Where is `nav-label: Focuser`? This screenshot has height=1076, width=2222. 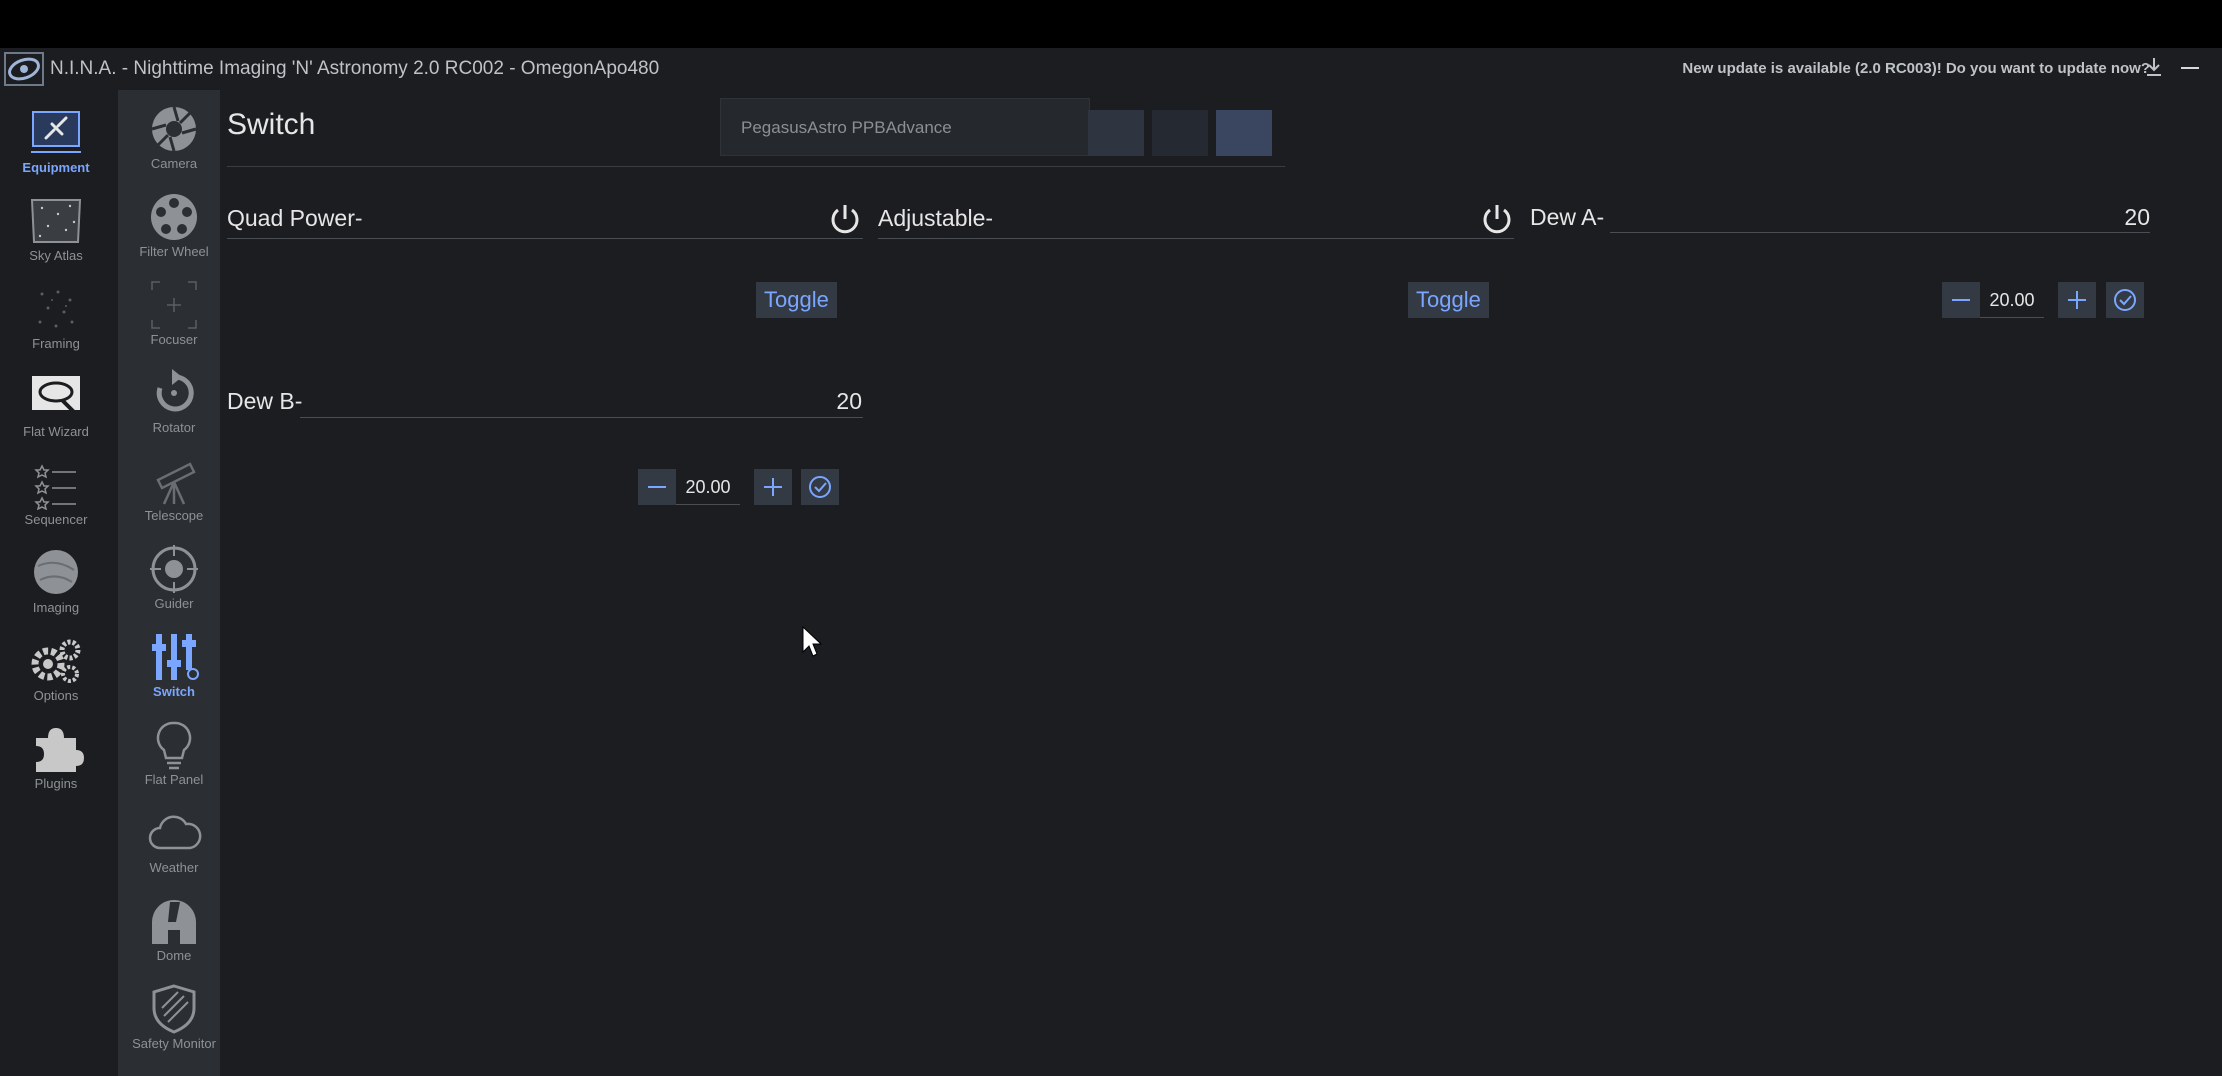 nav-label: Focuser is located at coordinates (174, 339).